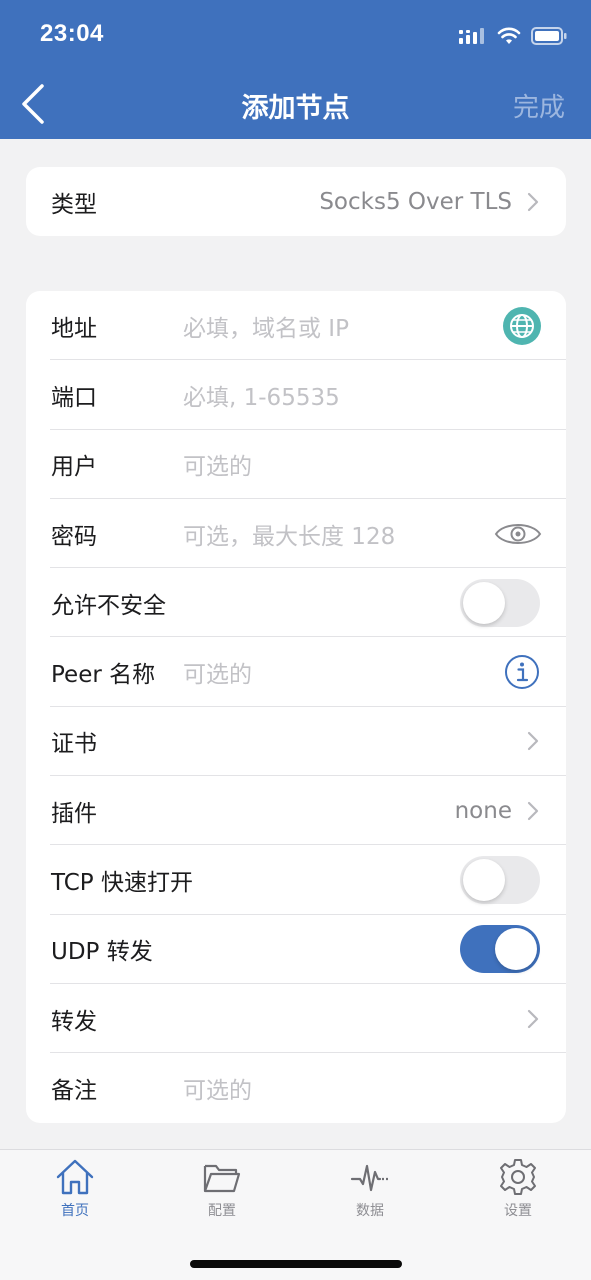  I want to click on port-row: 端口 必填, 1-65535, so click(296, 395).